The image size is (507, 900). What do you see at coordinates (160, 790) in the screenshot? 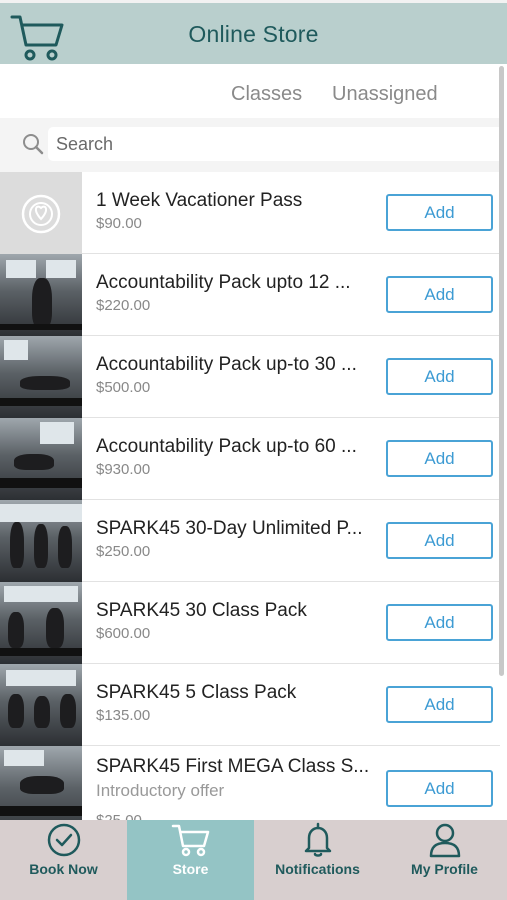
I see `product-subtitle: Introductory offer` at bounding box center [160, 790].